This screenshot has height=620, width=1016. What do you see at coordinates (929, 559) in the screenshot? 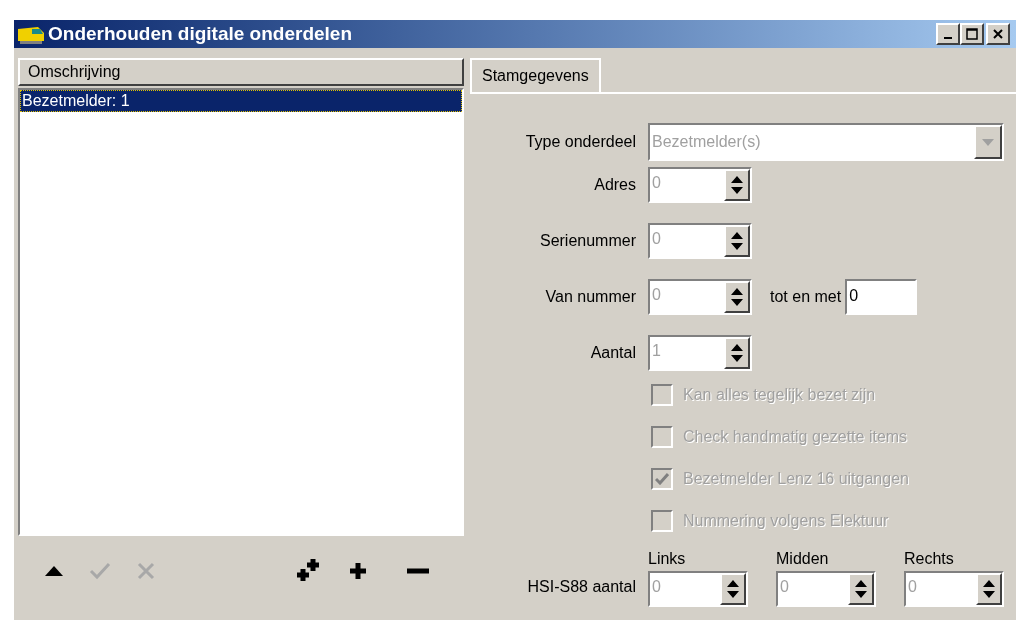
I see `column-label: Rechts` at bounding box center [929, 559].